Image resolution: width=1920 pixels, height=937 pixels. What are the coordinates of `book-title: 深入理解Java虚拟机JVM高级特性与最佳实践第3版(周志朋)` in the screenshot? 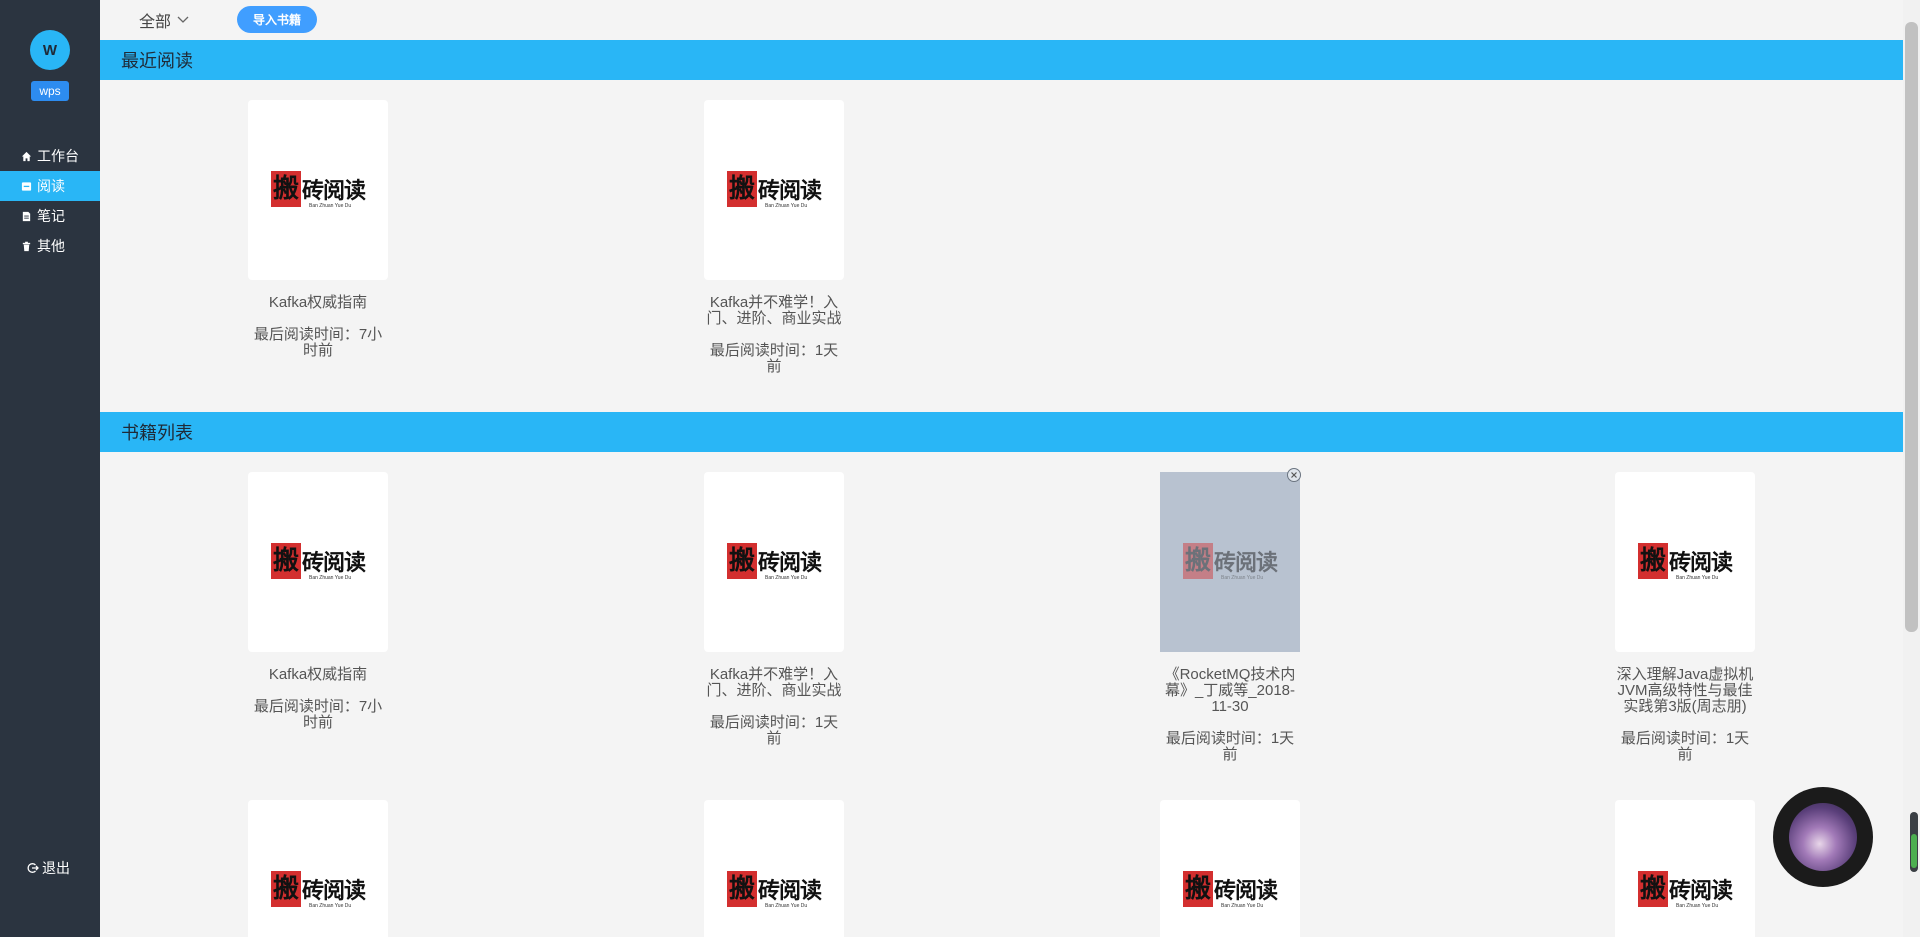 It's located at (1685, 690).